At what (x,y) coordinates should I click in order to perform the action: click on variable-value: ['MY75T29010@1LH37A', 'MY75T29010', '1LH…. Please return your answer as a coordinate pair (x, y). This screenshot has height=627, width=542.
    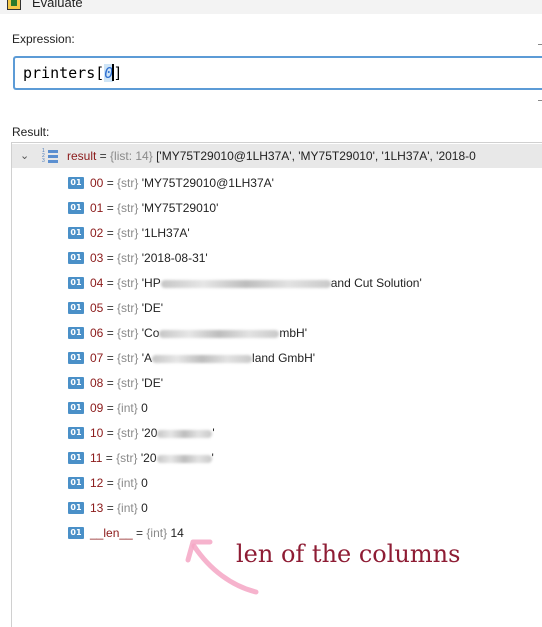
    Looking at the image, I should click on (314, 156).